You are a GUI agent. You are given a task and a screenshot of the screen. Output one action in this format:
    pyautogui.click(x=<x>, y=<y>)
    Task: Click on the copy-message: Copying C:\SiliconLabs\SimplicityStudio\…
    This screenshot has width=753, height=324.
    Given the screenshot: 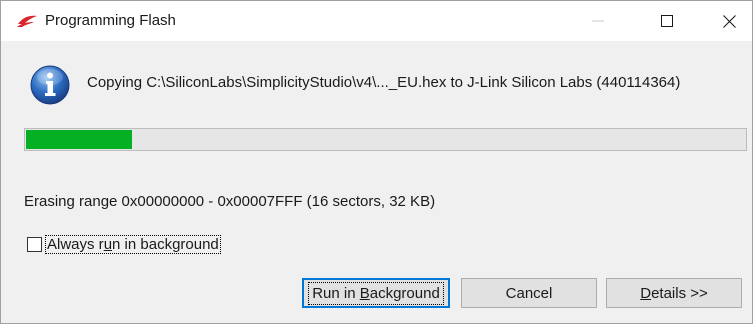 What is the action you would take?
    pyautogui.click(x=384, y=82)
    